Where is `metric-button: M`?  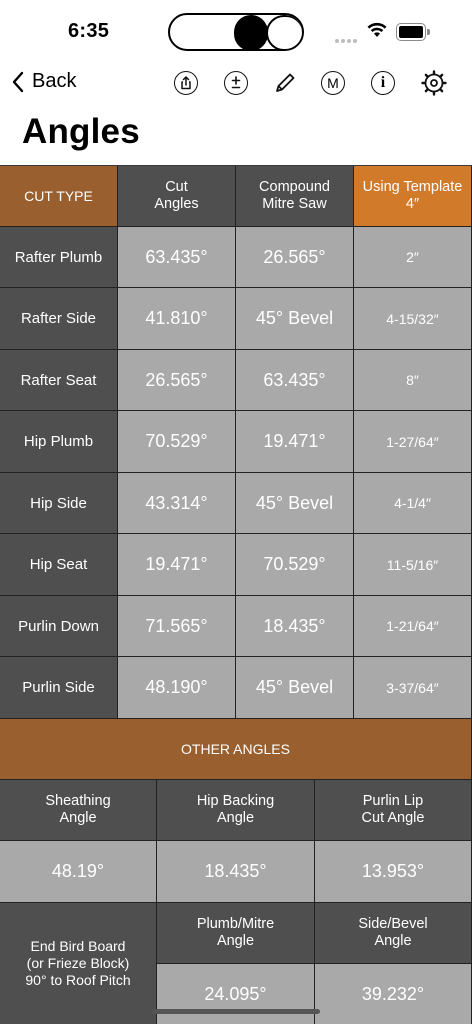
metric-button: M is located at coordinates (333, 83).